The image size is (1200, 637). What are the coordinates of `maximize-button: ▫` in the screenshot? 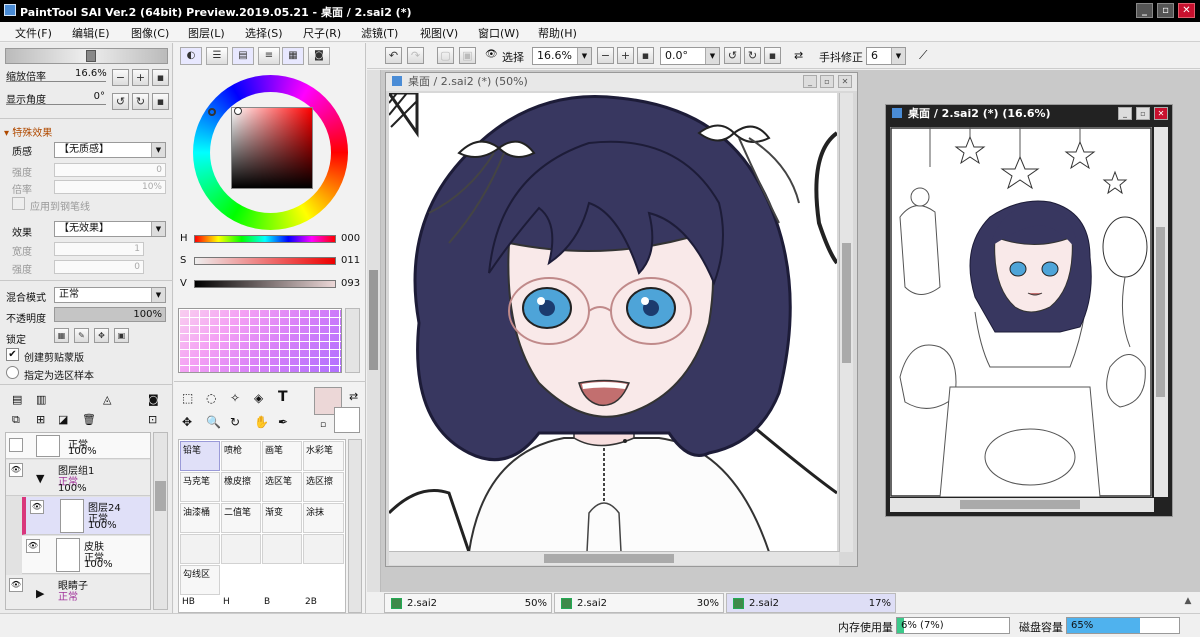 It's located at (1165, 10).